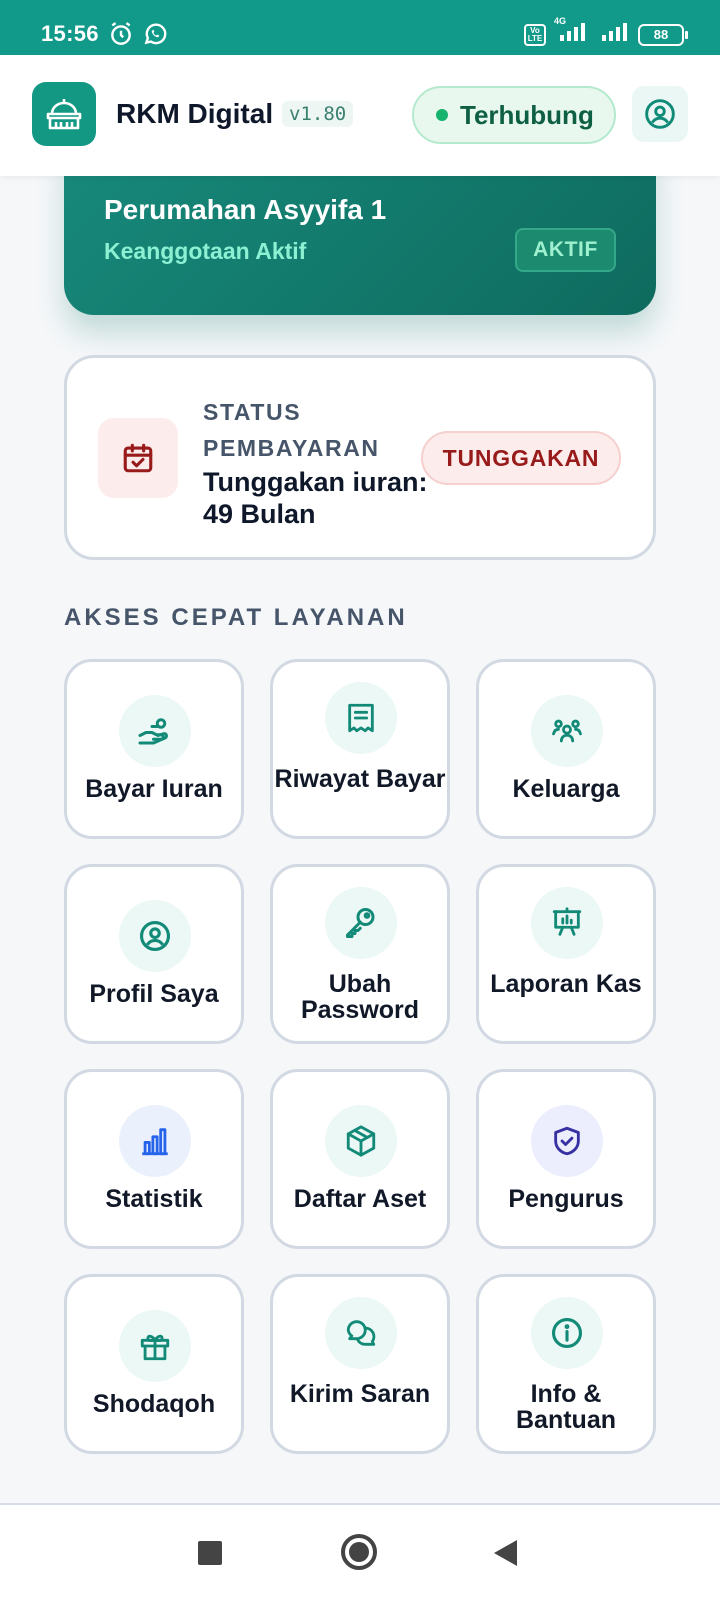 This screenshot has width=720, height=1600. I want to click on membership-name: Perumahan Asyyifa 1, so click(245, 209).